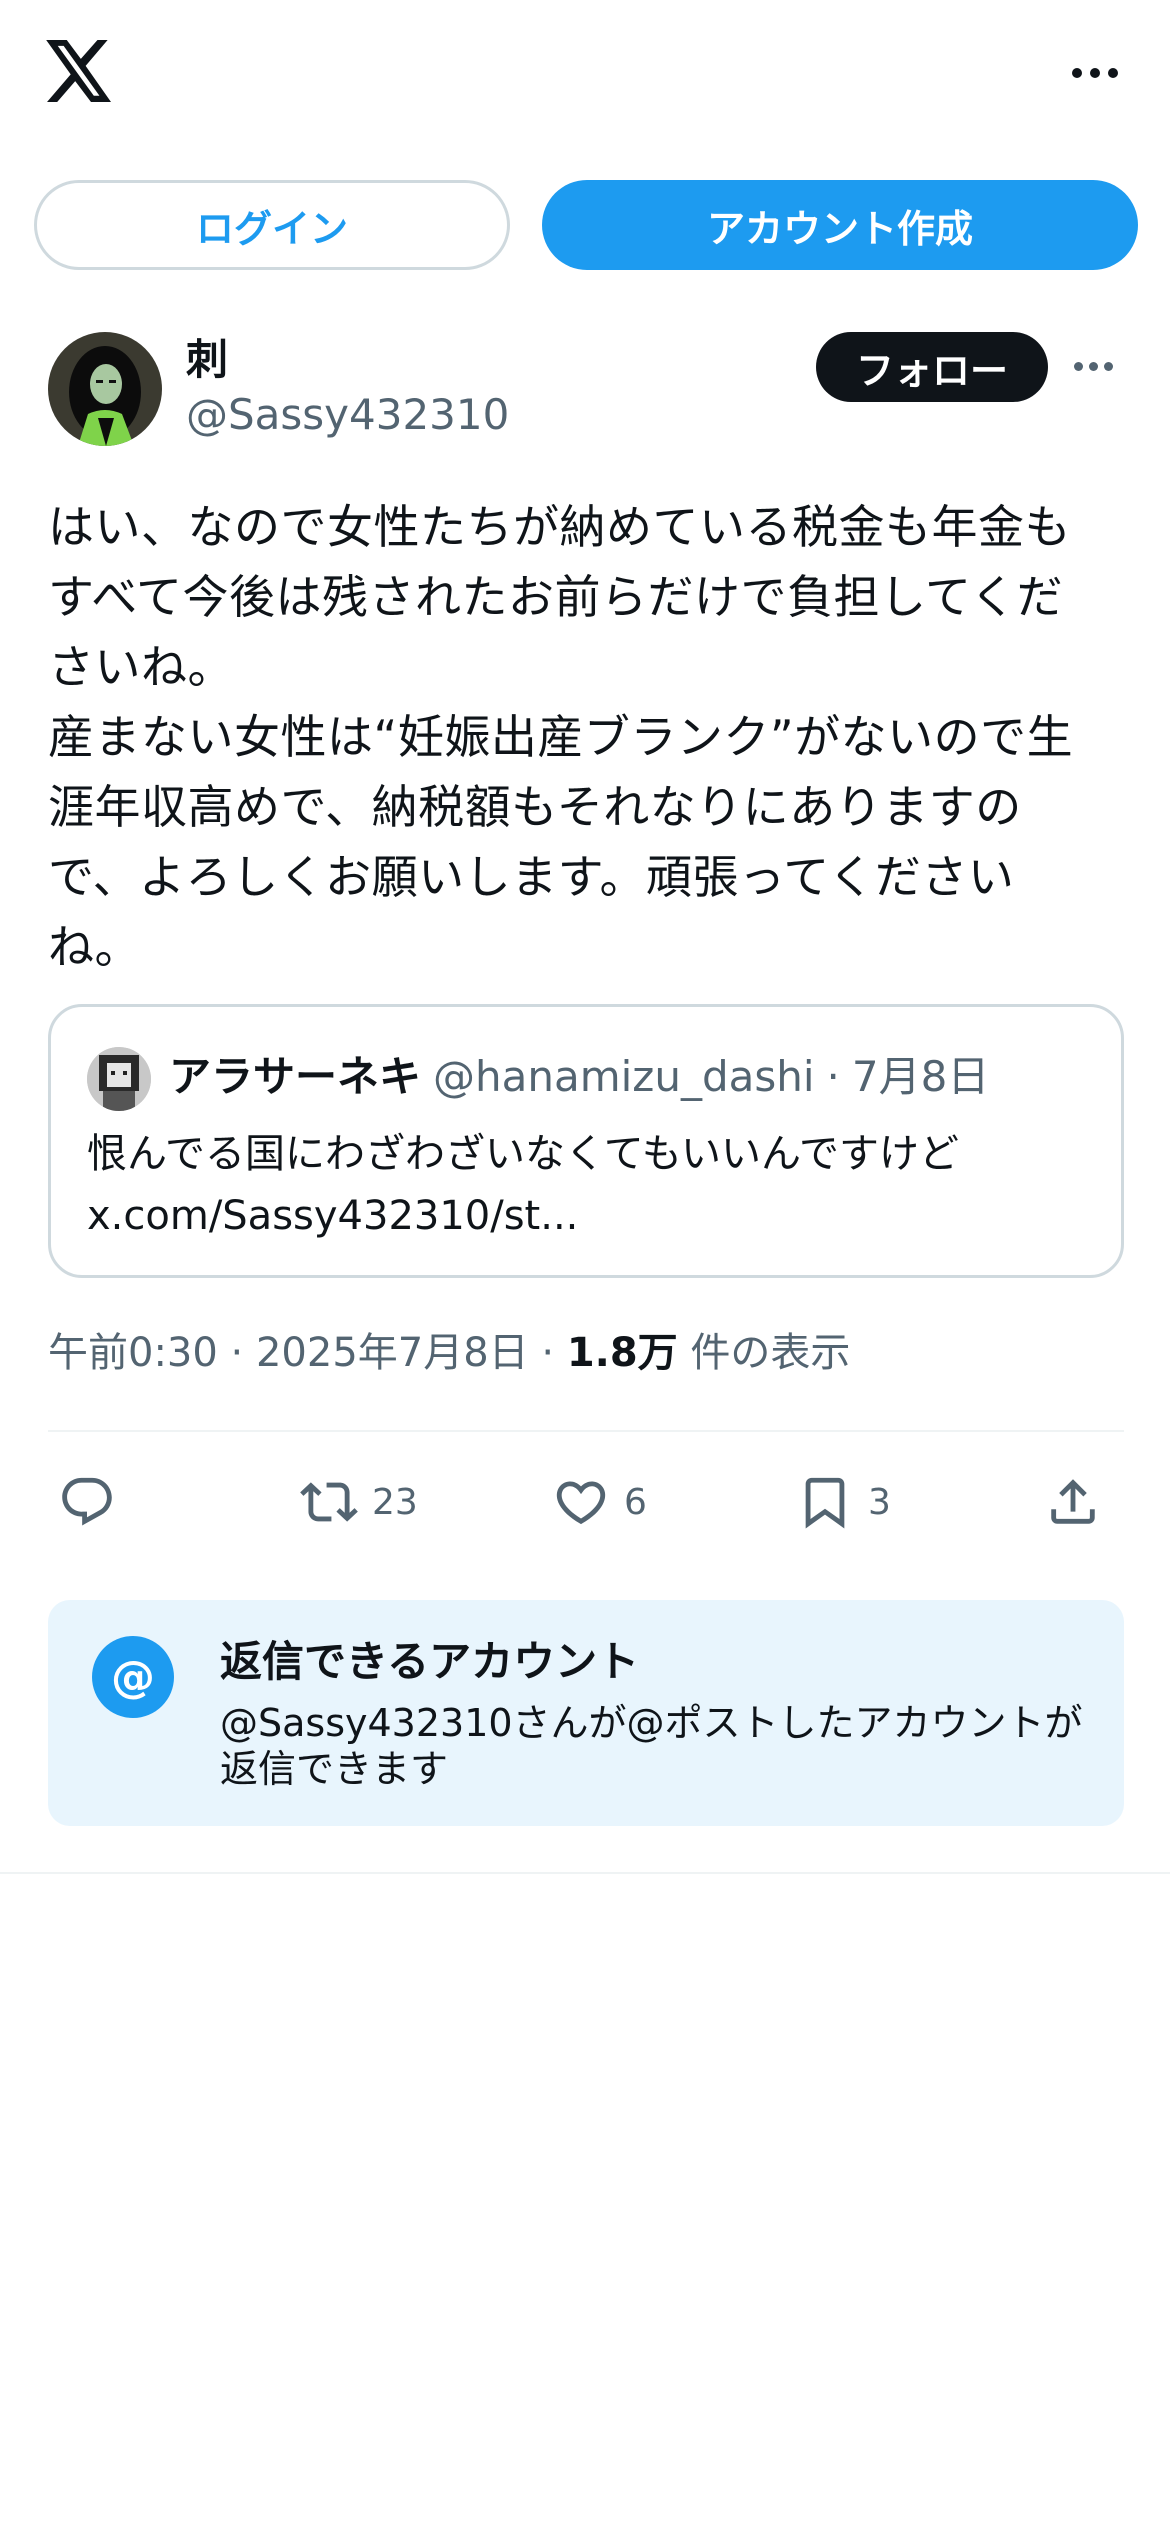 Image resolution: width=1170 pixels, height=2532 pixels. I want to click on avatar, so click(105, 389).